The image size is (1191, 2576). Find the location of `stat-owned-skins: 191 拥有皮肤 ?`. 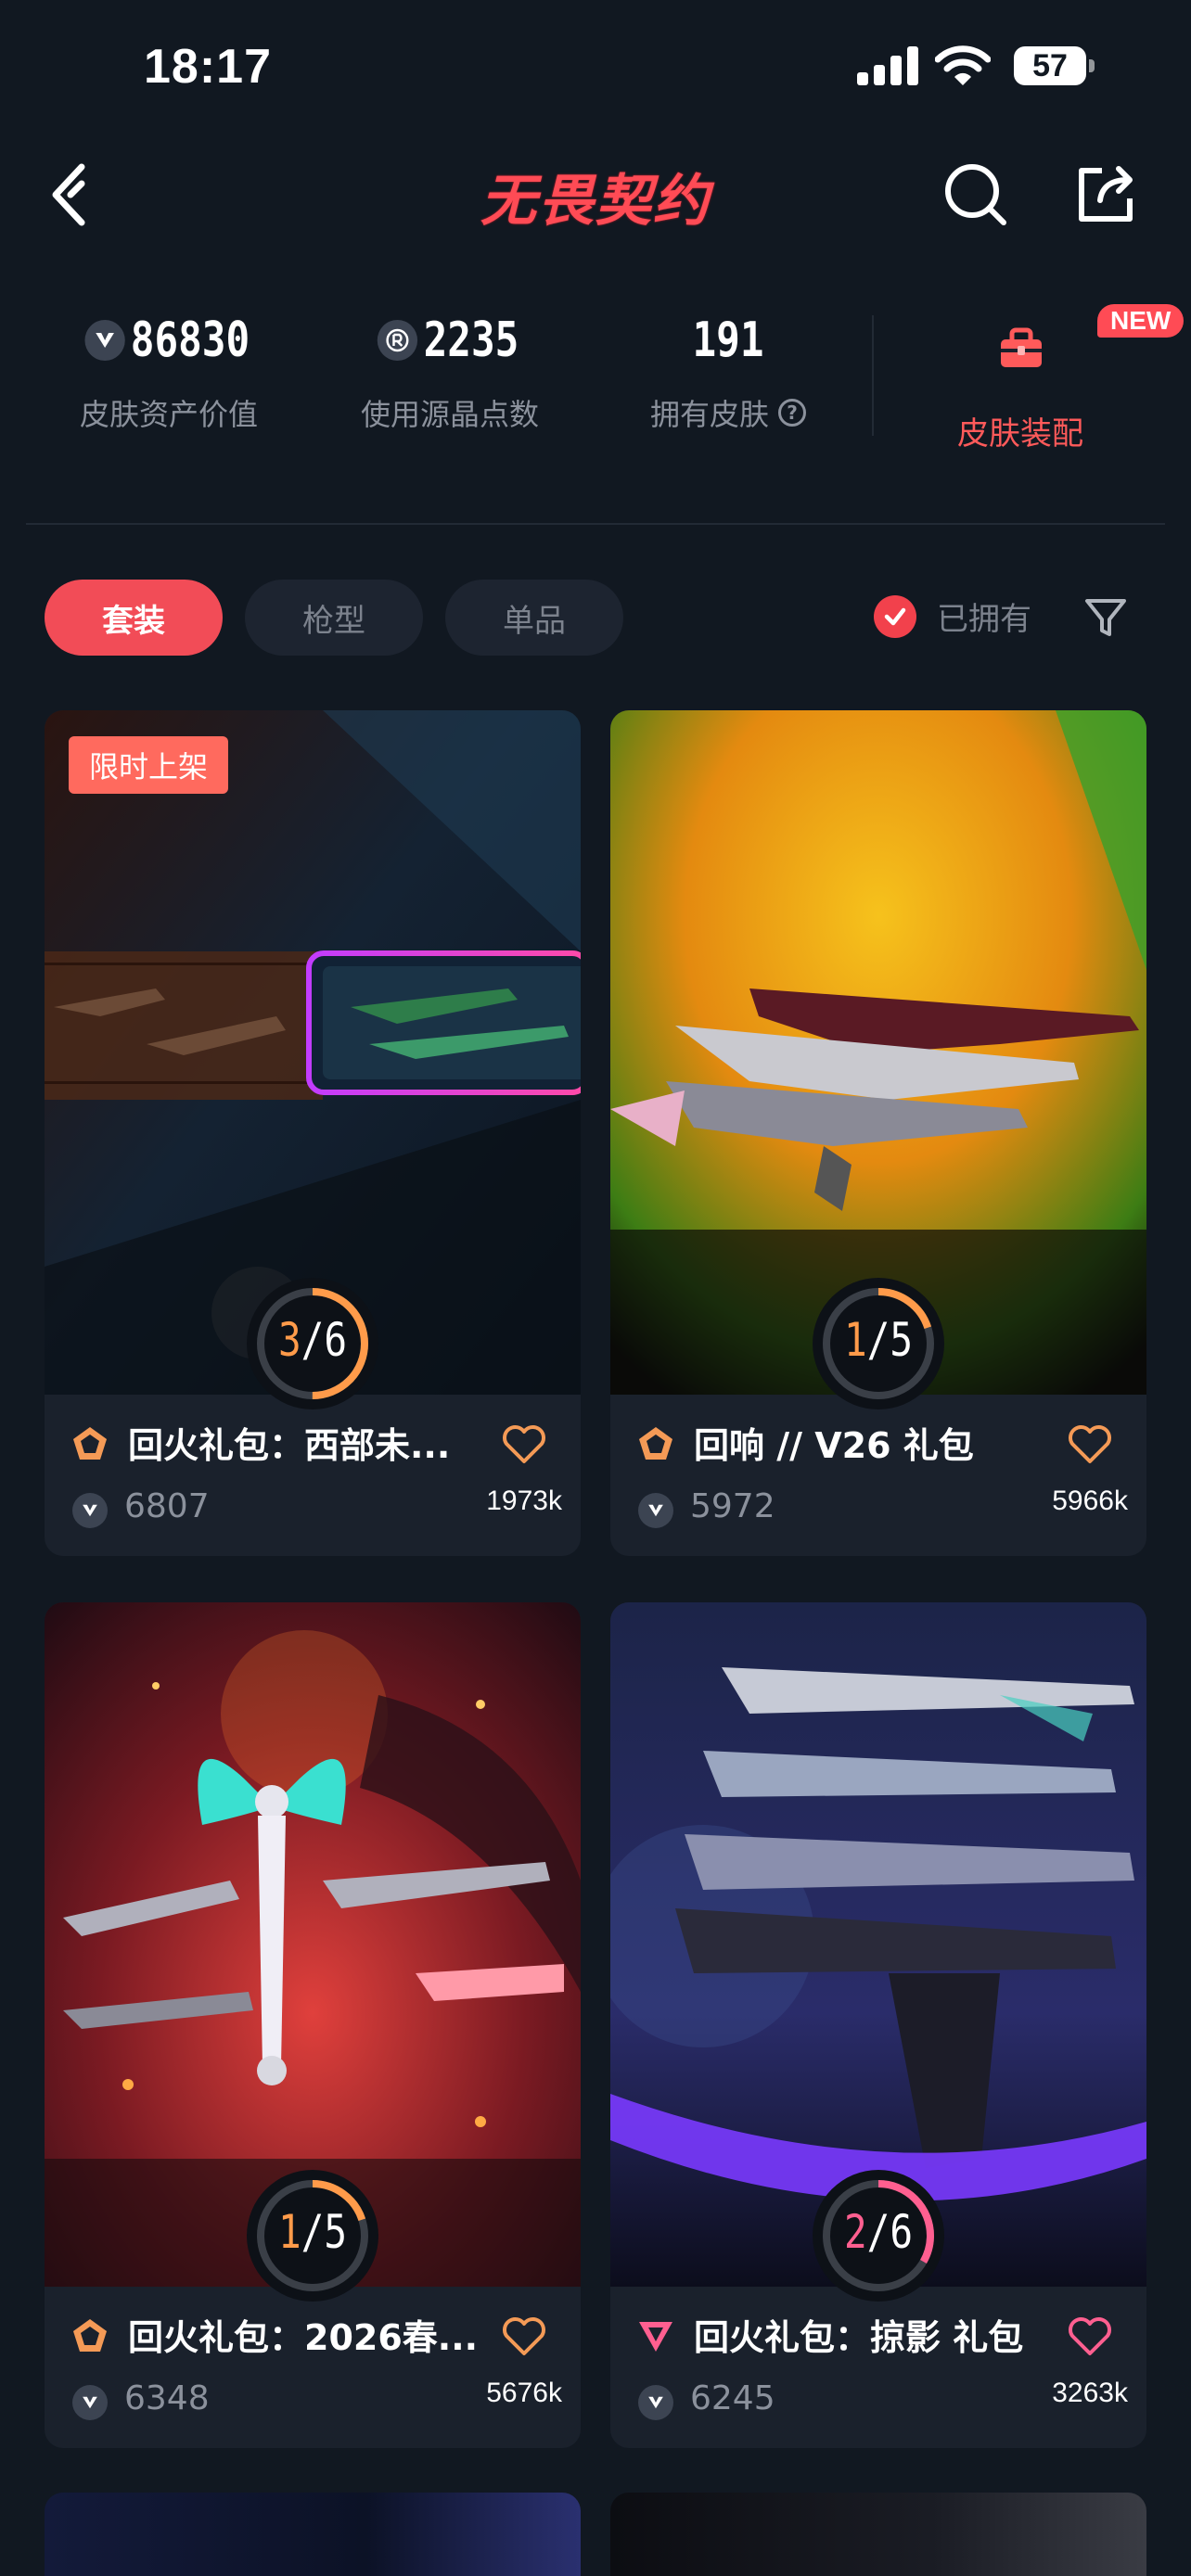

stat-owned-skins: 191 拥有皮肤 ? is located at coordinates (728, 370).